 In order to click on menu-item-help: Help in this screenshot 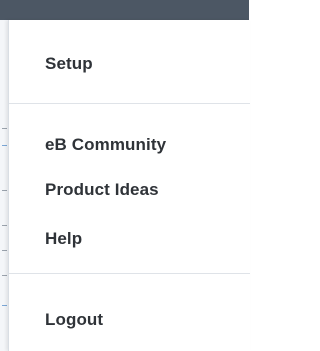, I will do `click(63, 239)`.